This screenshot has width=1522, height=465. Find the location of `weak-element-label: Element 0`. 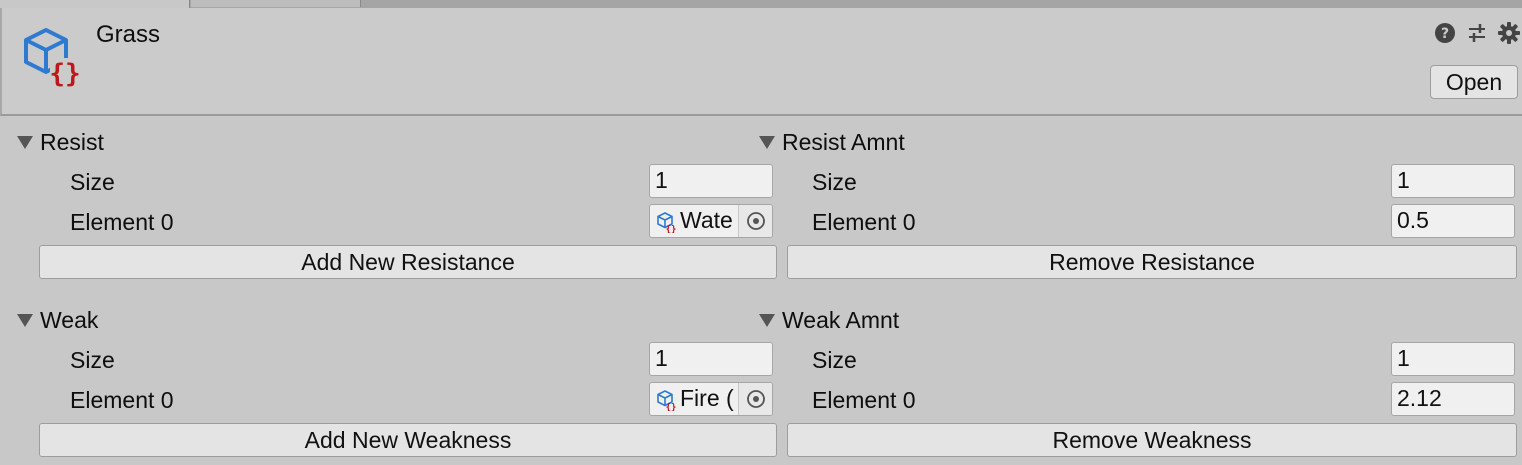

weak-element-label: Element 0 is located at coordinates (122, 400).